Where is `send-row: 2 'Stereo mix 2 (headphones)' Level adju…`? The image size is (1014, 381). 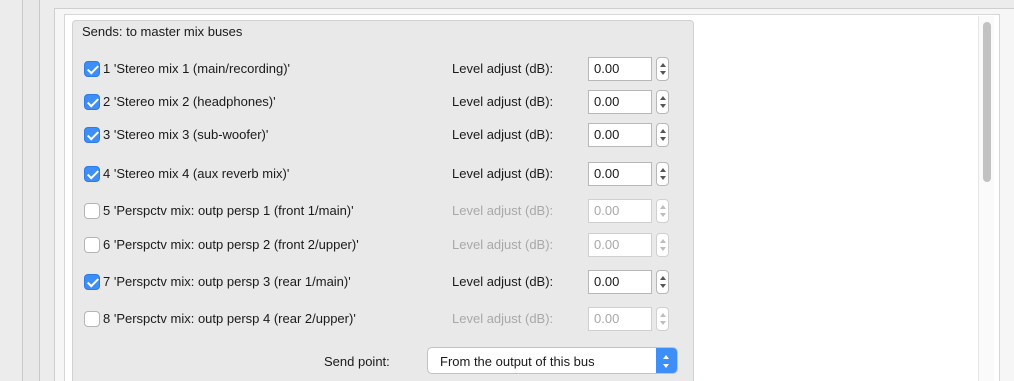
send-row: 2 'Stereo mix 2 (headphones)' Level adju… is located at coordinates (384, 102).